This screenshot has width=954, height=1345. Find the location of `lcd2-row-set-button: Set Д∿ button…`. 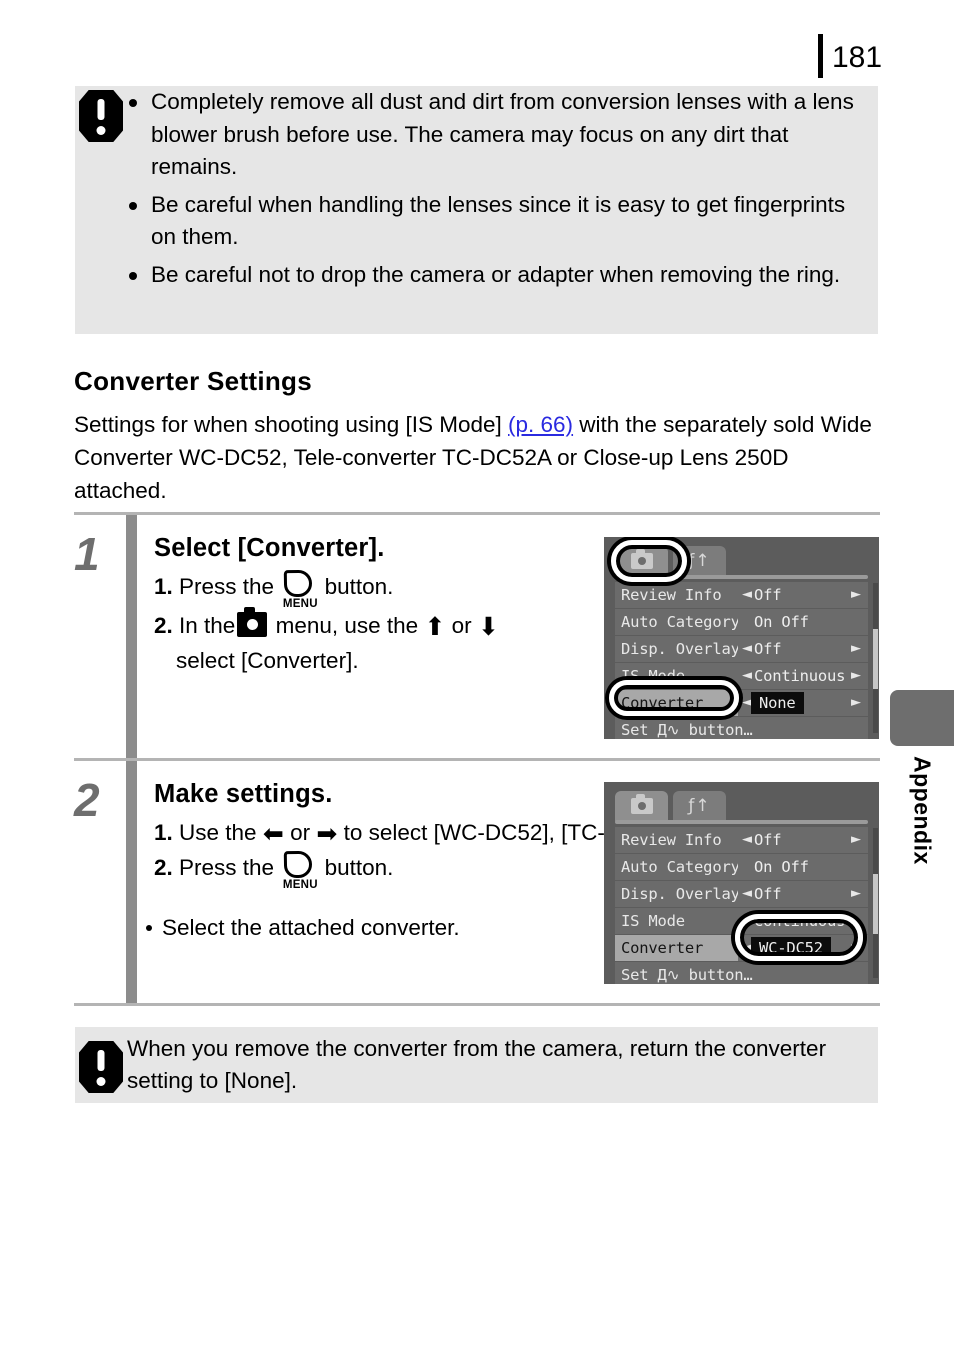

lcd2-row-set-button: Set Д∿ button… is located at coordinates (741, 973).